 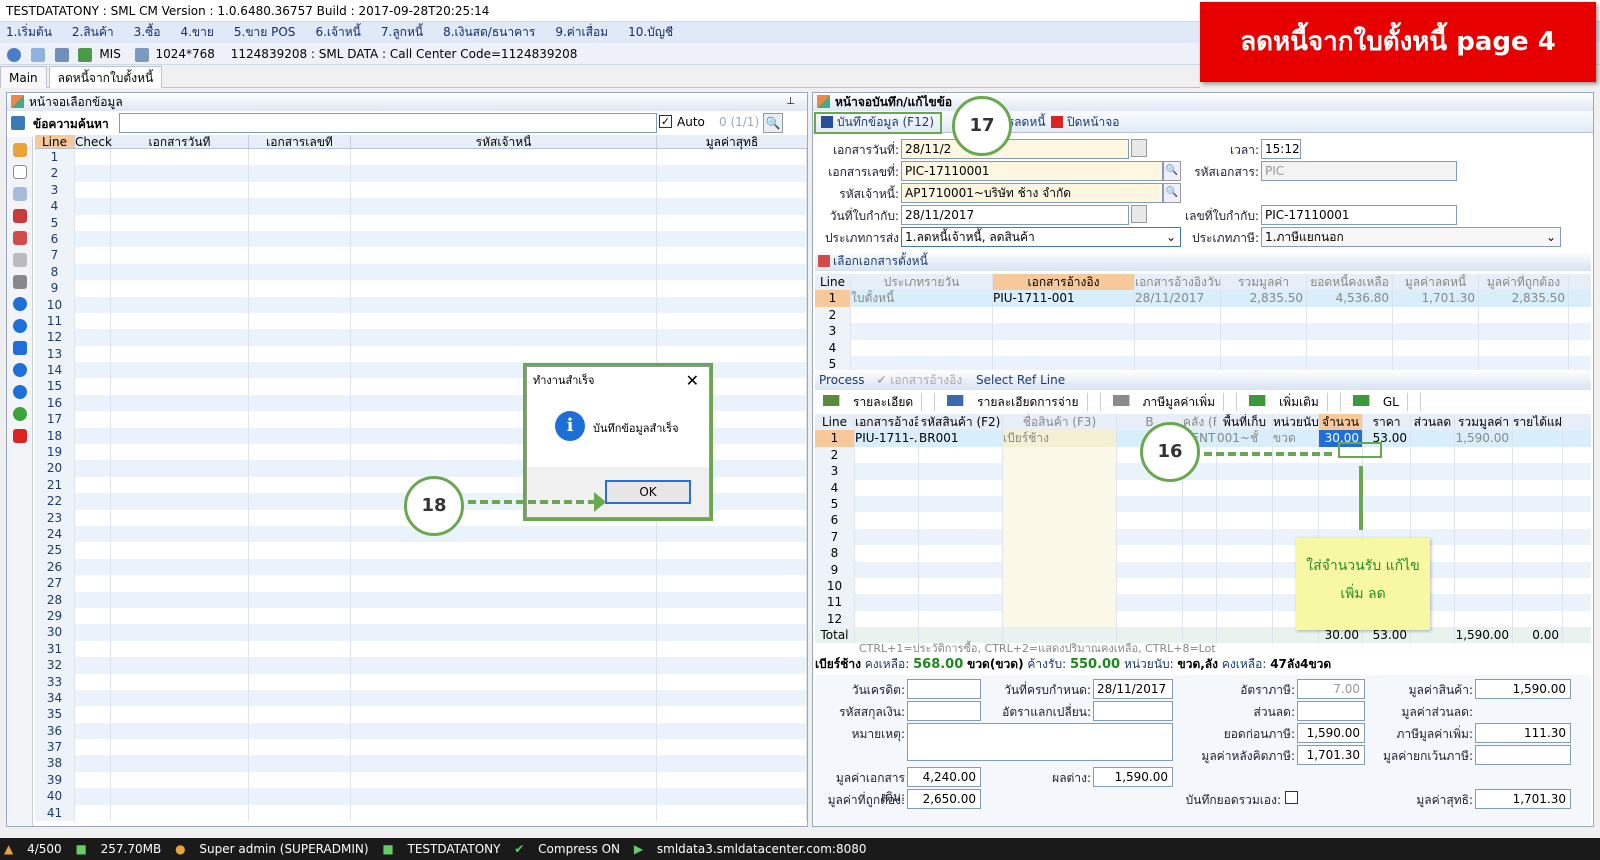 I want to click on item-col-header: หน่วยนับ, so click(x=1296, y=422).